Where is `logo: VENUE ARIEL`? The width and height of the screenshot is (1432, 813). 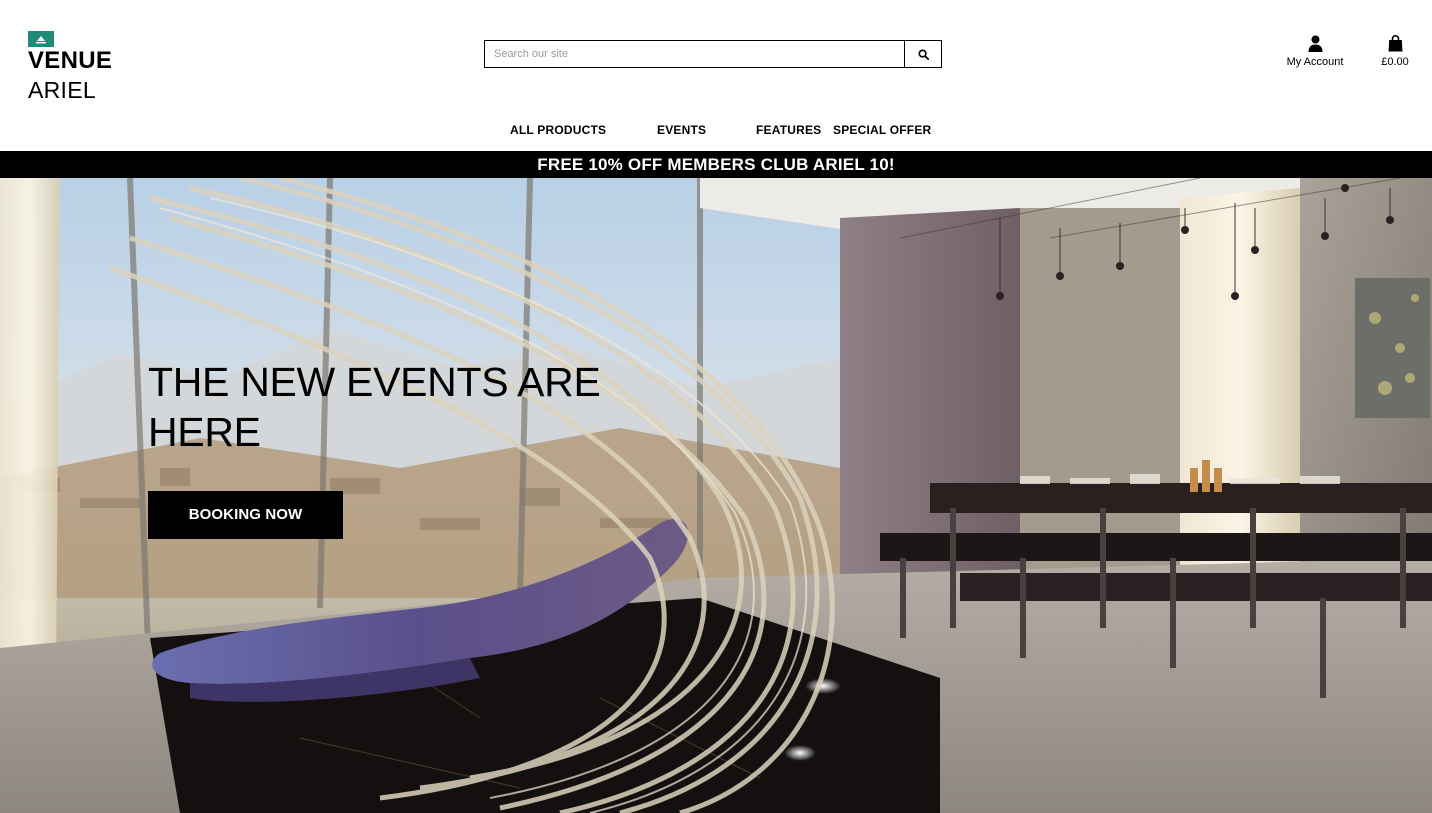 logo: VENUE ARIEL is located at coordinates (78, 67).